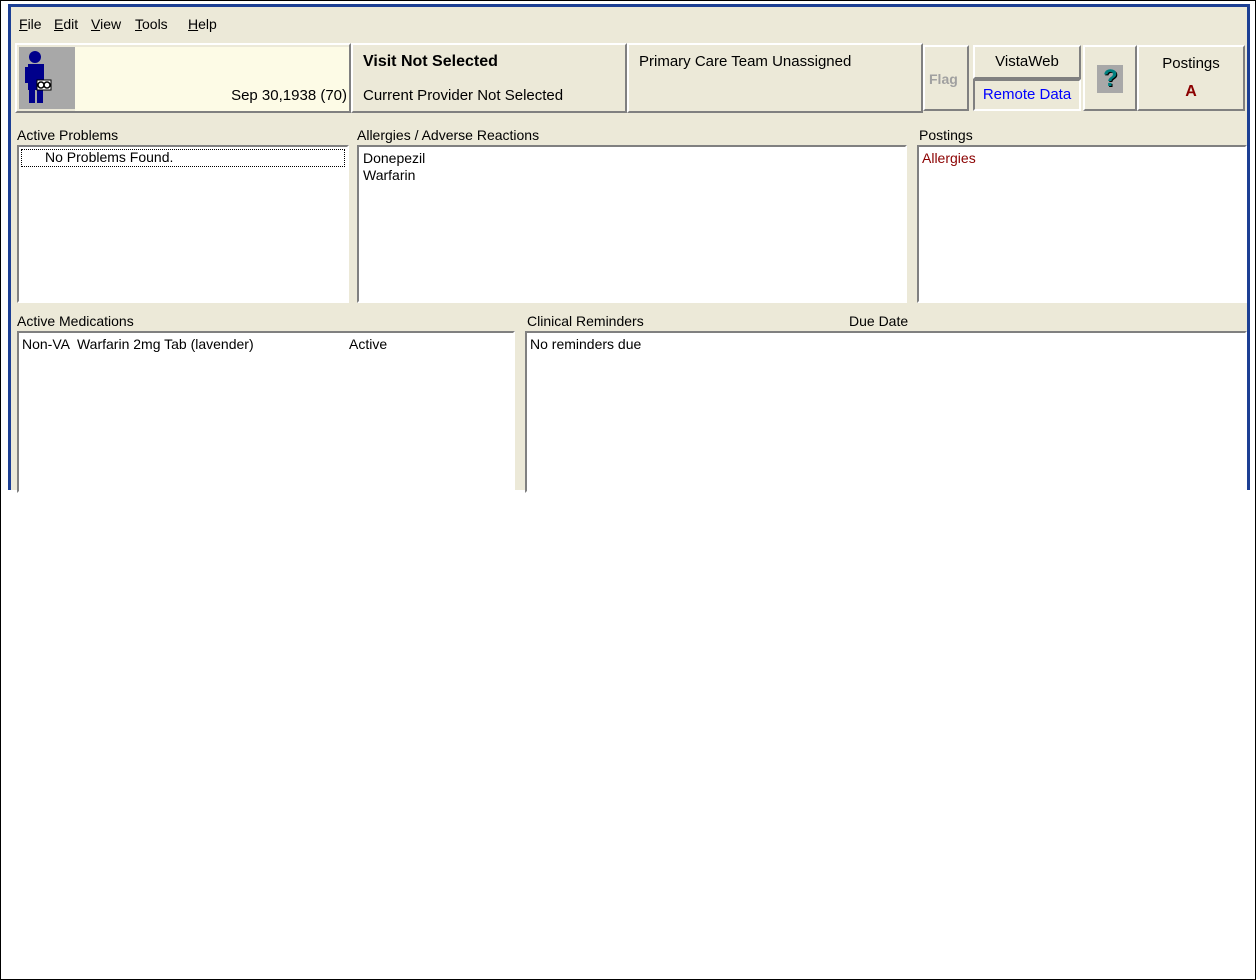 This screenshot has width=1256, height=980. What do you see at coordinates (59, 24) in the screenshot?
I see `menu-edit-accel: E` at bounding box center [59, 24].